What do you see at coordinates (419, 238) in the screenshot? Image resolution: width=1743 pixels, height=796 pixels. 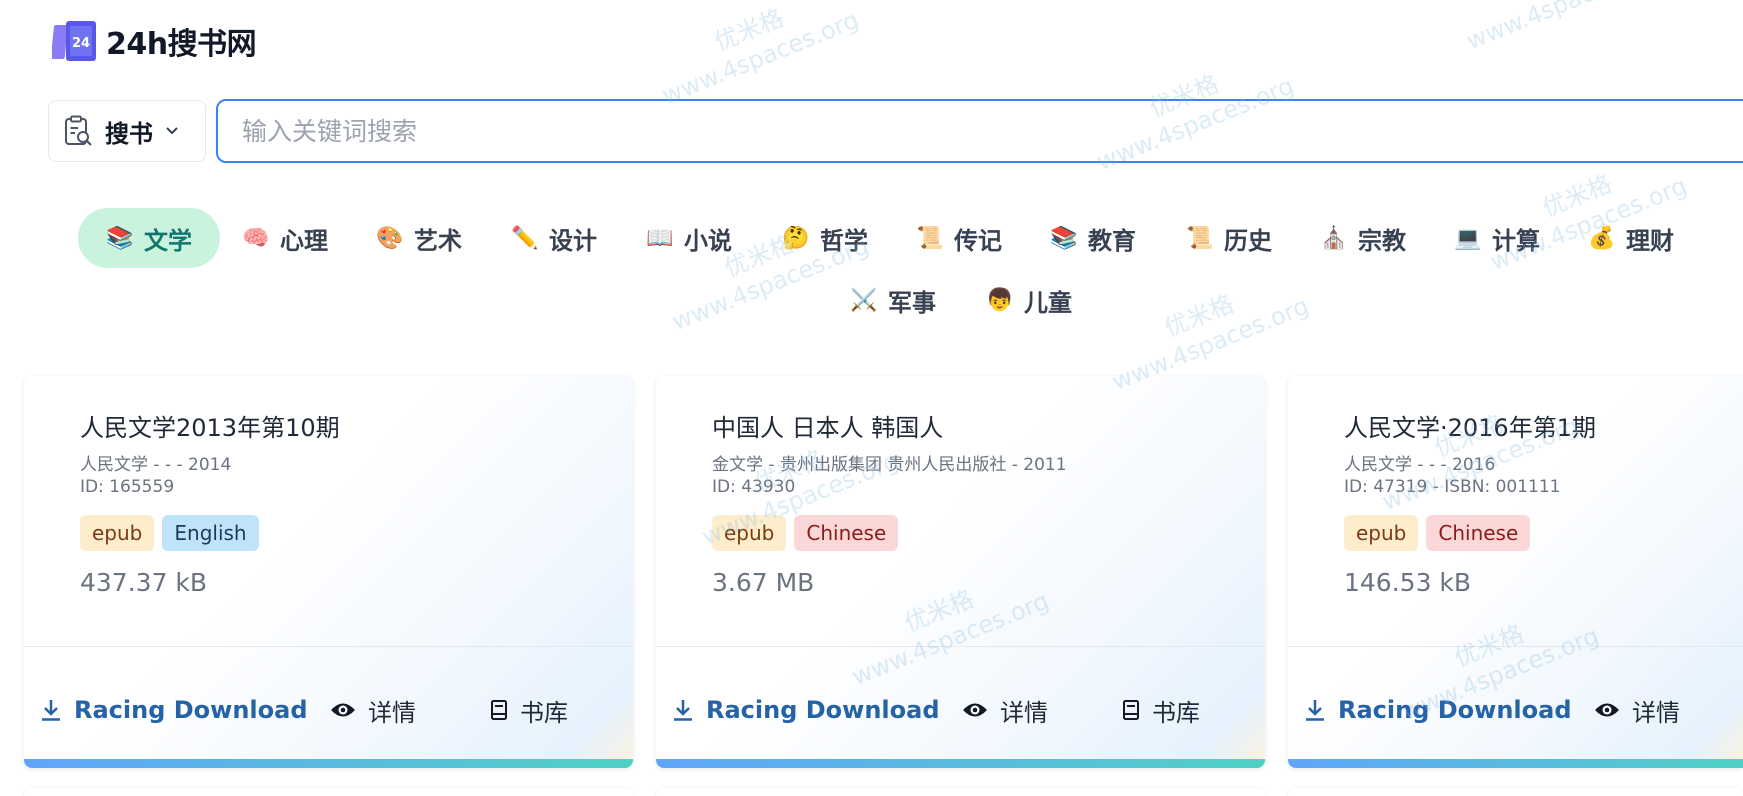 I see `category-art: 🎨 艺术` at bounding box center [419, 238].